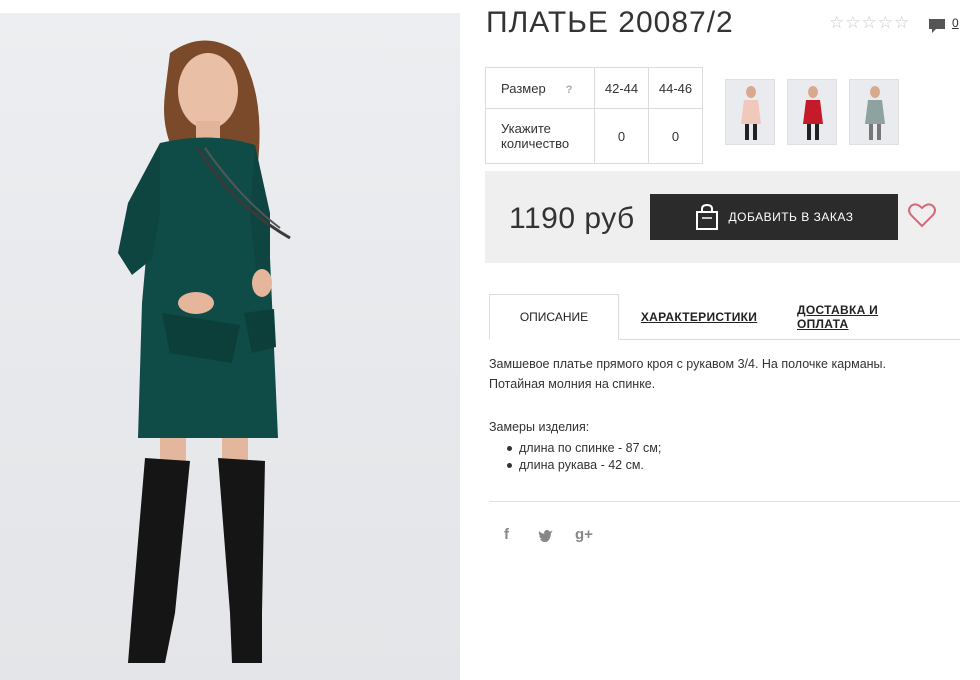 This screenshot has height=680, width=980. Describe the element at coordinates (724, 501) in the screenshot. I see `divider` at that location.